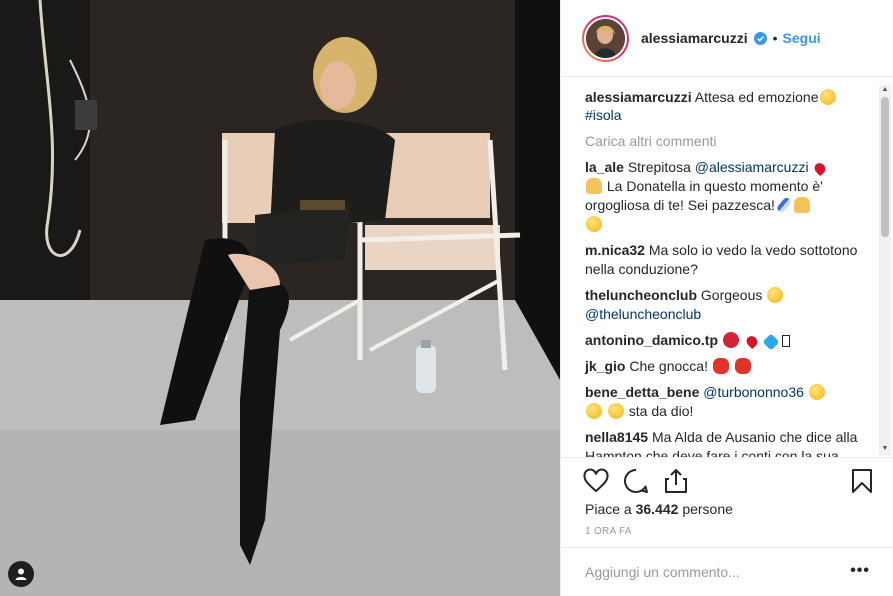 This screenshot has height=596, width=893. What do you see at coordinates (785, 341) in the screenshot?
I see `unknown-glyph-icon` at bounding box center [785, 341].